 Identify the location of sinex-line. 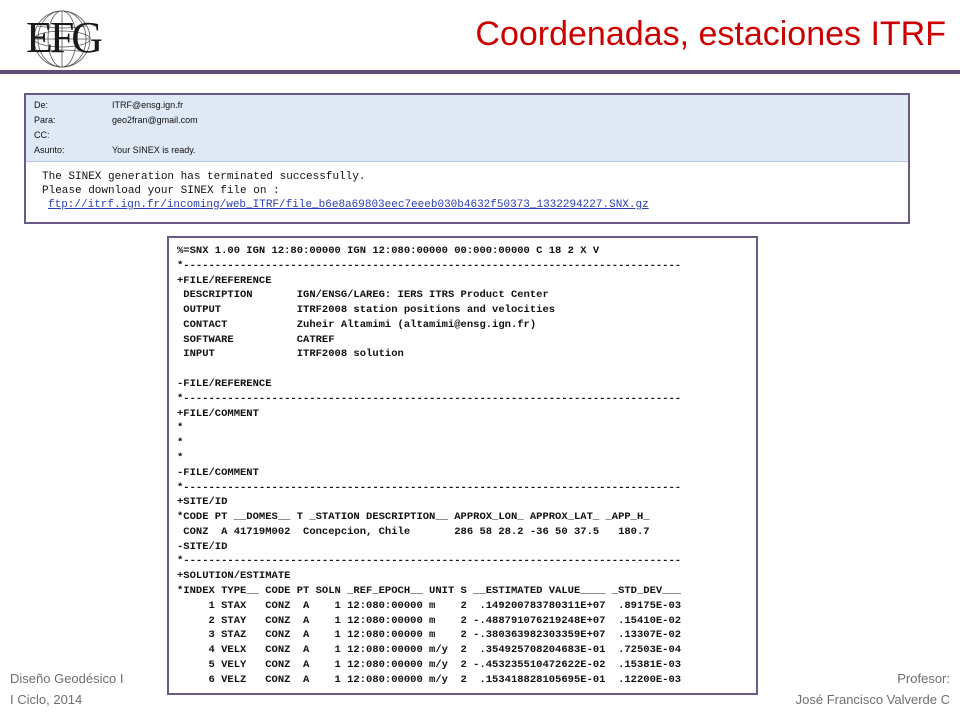
(466, 369).